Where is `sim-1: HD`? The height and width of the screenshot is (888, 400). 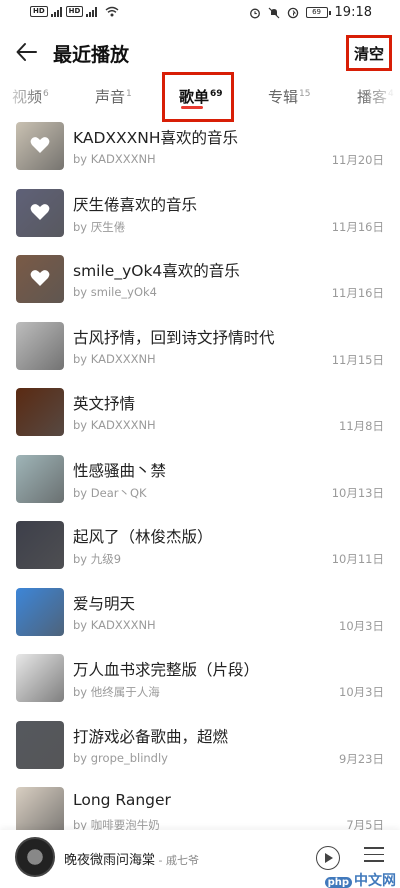
sim-1: HD is located at coordinates (46, 11).